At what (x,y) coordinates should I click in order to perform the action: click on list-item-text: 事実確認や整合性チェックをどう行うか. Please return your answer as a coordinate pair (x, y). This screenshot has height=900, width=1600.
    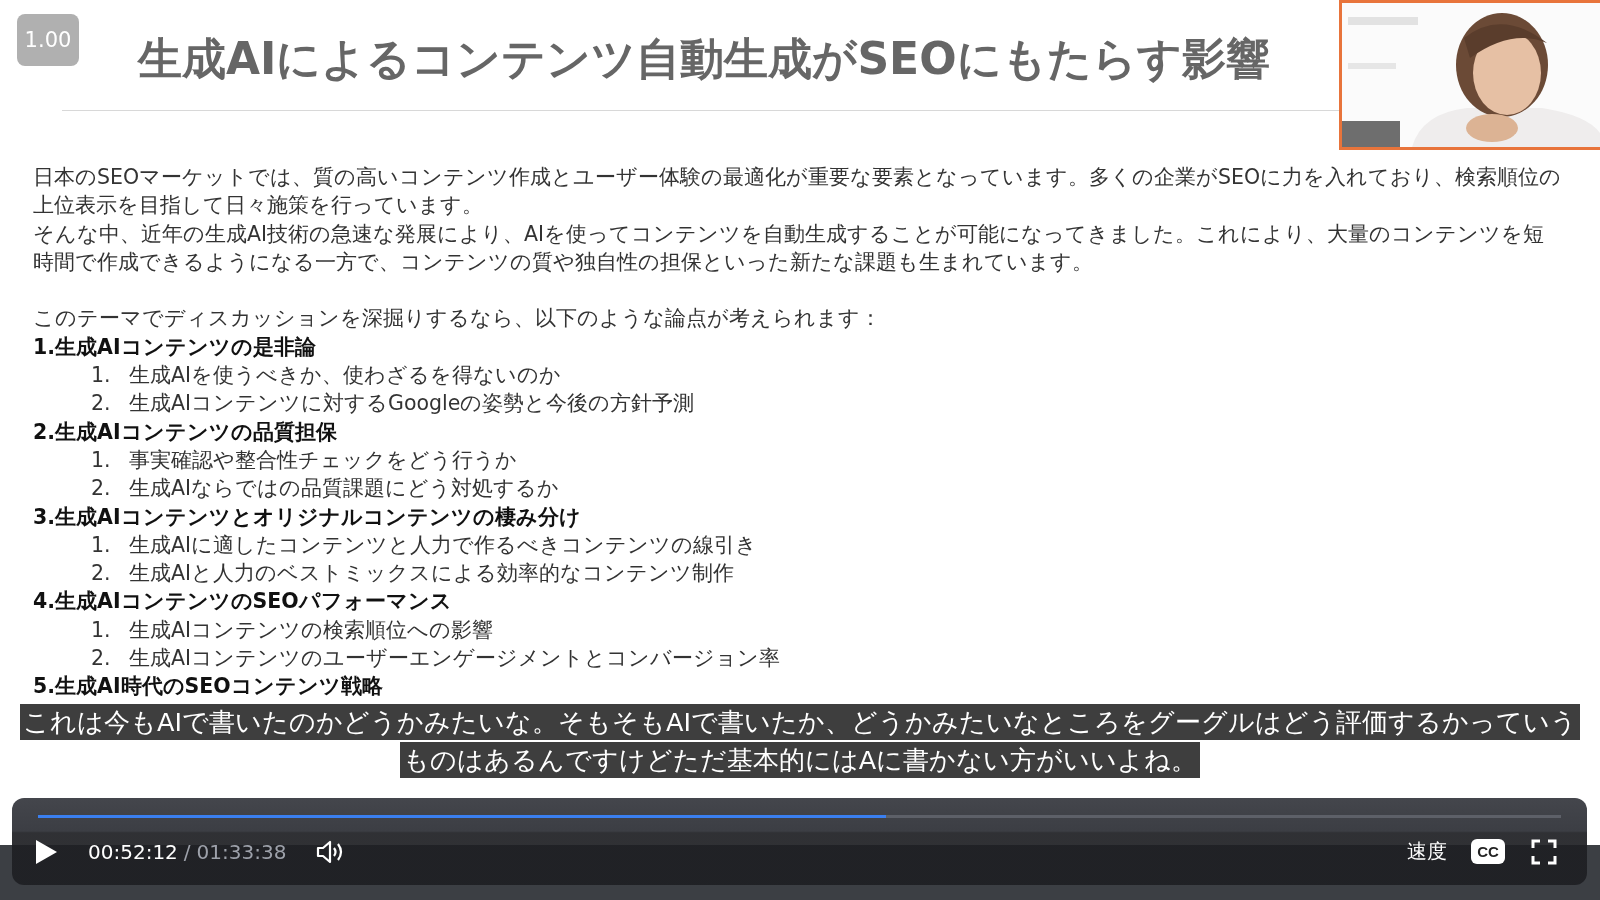
    Looking at the image, I should click on (323, 460).